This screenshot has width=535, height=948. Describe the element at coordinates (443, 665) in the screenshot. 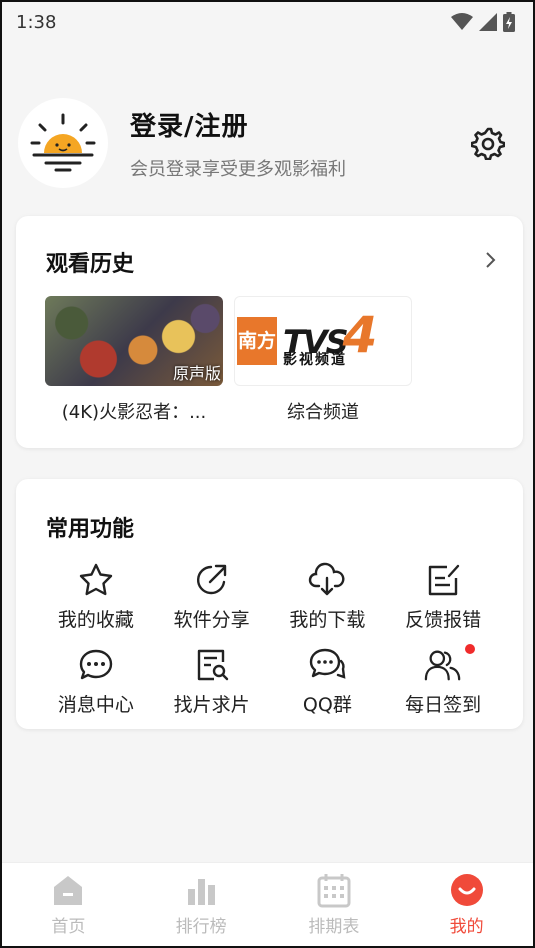

I see `people-icon` at that location.